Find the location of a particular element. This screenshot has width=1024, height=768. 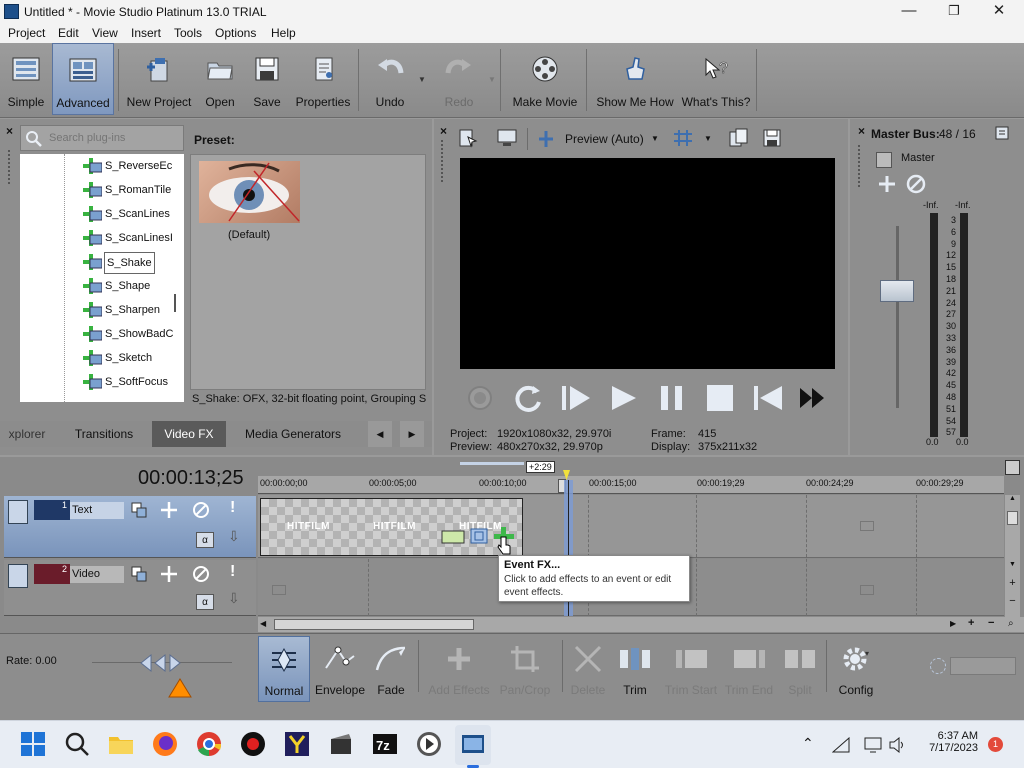

trim-button: Trim is located at coordinates (635, 669).